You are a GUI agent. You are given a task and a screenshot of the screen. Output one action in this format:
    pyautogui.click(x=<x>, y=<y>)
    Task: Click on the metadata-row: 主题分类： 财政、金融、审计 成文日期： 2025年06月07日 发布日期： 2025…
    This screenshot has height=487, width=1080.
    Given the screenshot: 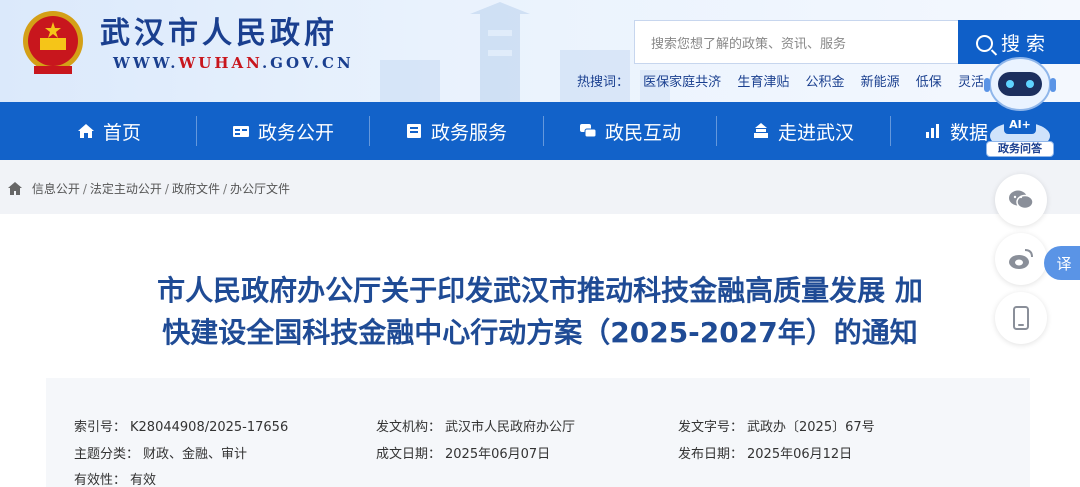 What is the action you would take?
    pyautogui.click(x=538, y=453)
    